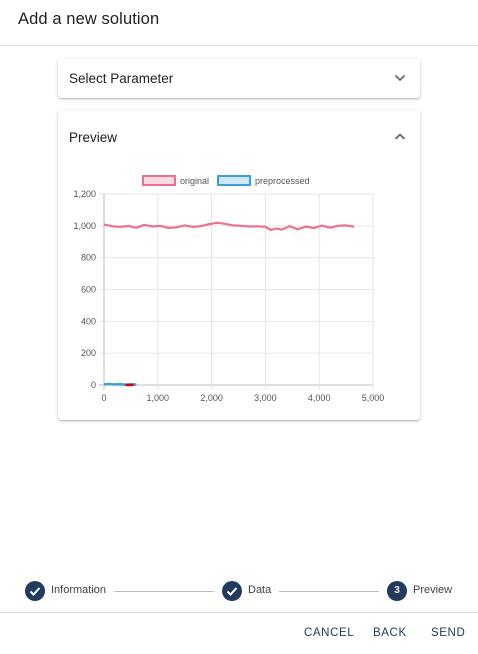 This screenshot has height=654, width=478. I want to click on dialog-header: Add a new solution, so click(239, 23).